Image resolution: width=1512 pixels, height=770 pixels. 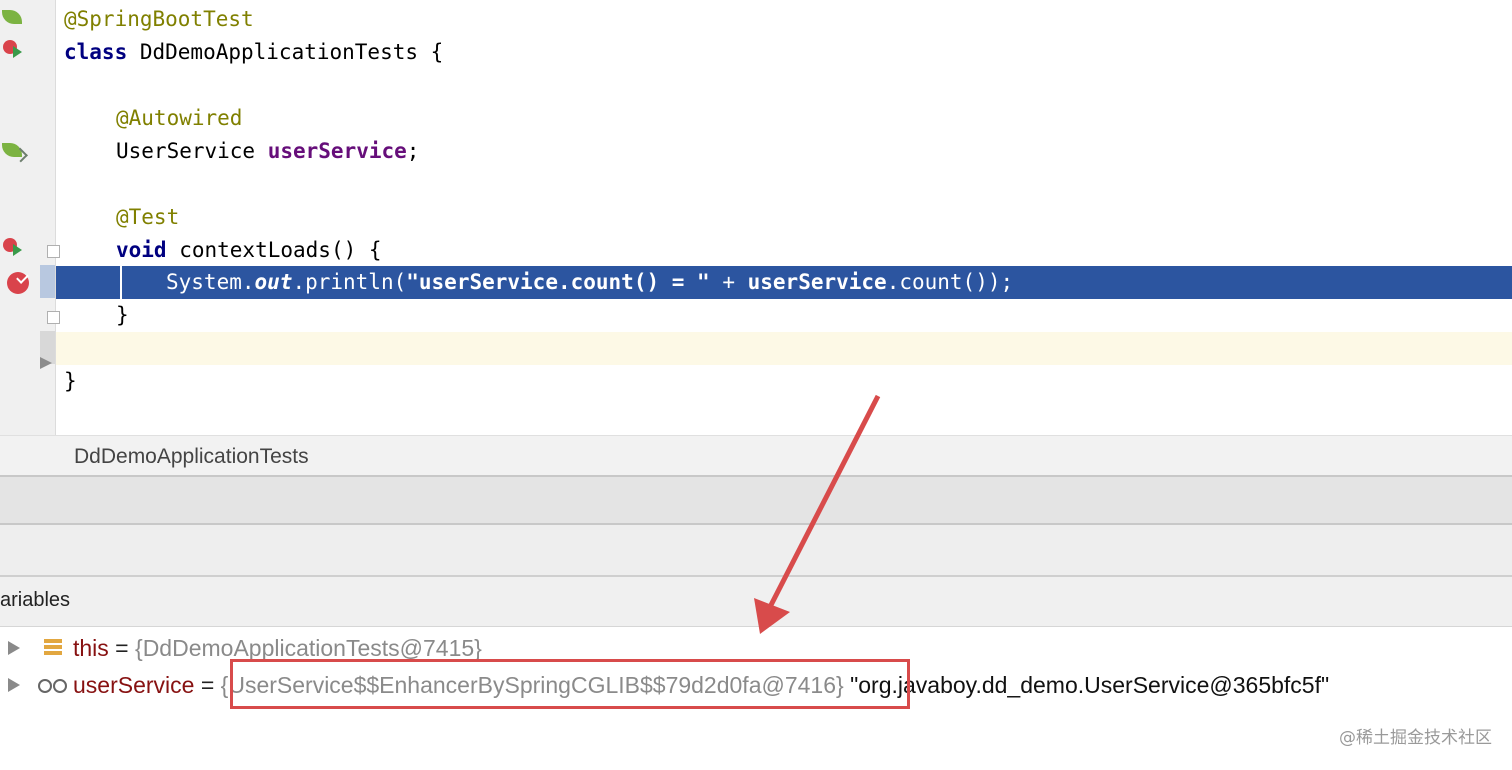 I want to click on variables-panel-header: ariables, so click(x=756, y=602).